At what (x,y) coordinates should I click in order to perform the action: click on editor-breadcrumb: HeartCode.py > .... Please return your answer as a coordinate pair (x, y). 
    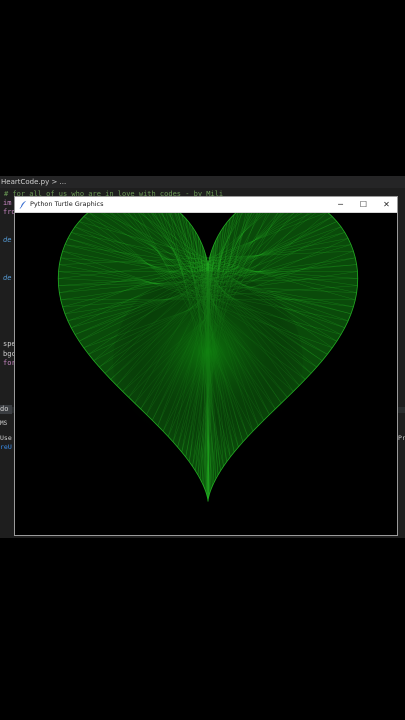
    Looking at the image, I should click on (202, 182).